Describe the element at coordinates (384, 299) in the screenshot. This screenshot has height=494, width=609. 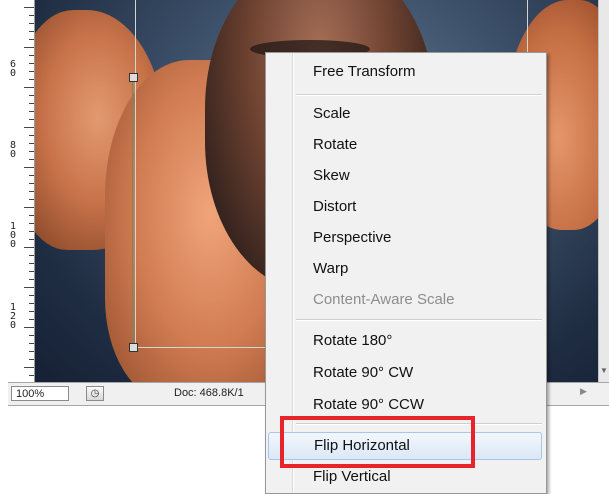
I see `menu-item-content-aware-scale: Content-Aware Scale` at that location.